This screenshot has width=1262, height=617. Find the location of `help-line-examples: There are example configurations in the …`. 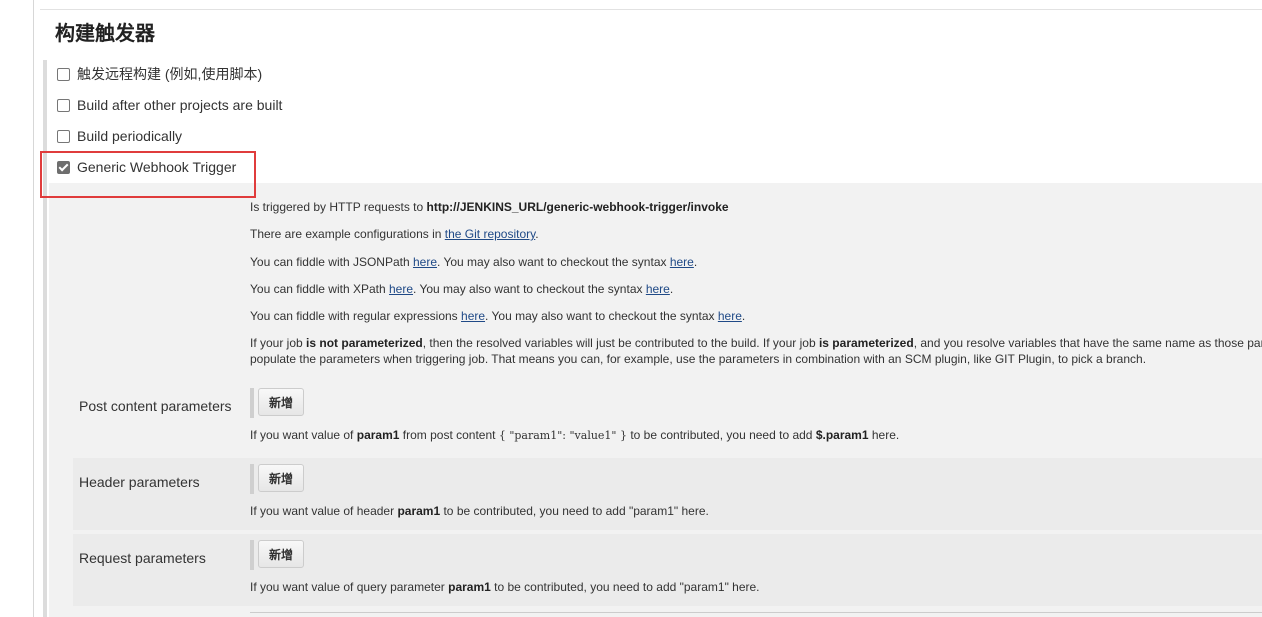

help-line-examples: There are example configurations in the … is located at coordinates (394, 234).